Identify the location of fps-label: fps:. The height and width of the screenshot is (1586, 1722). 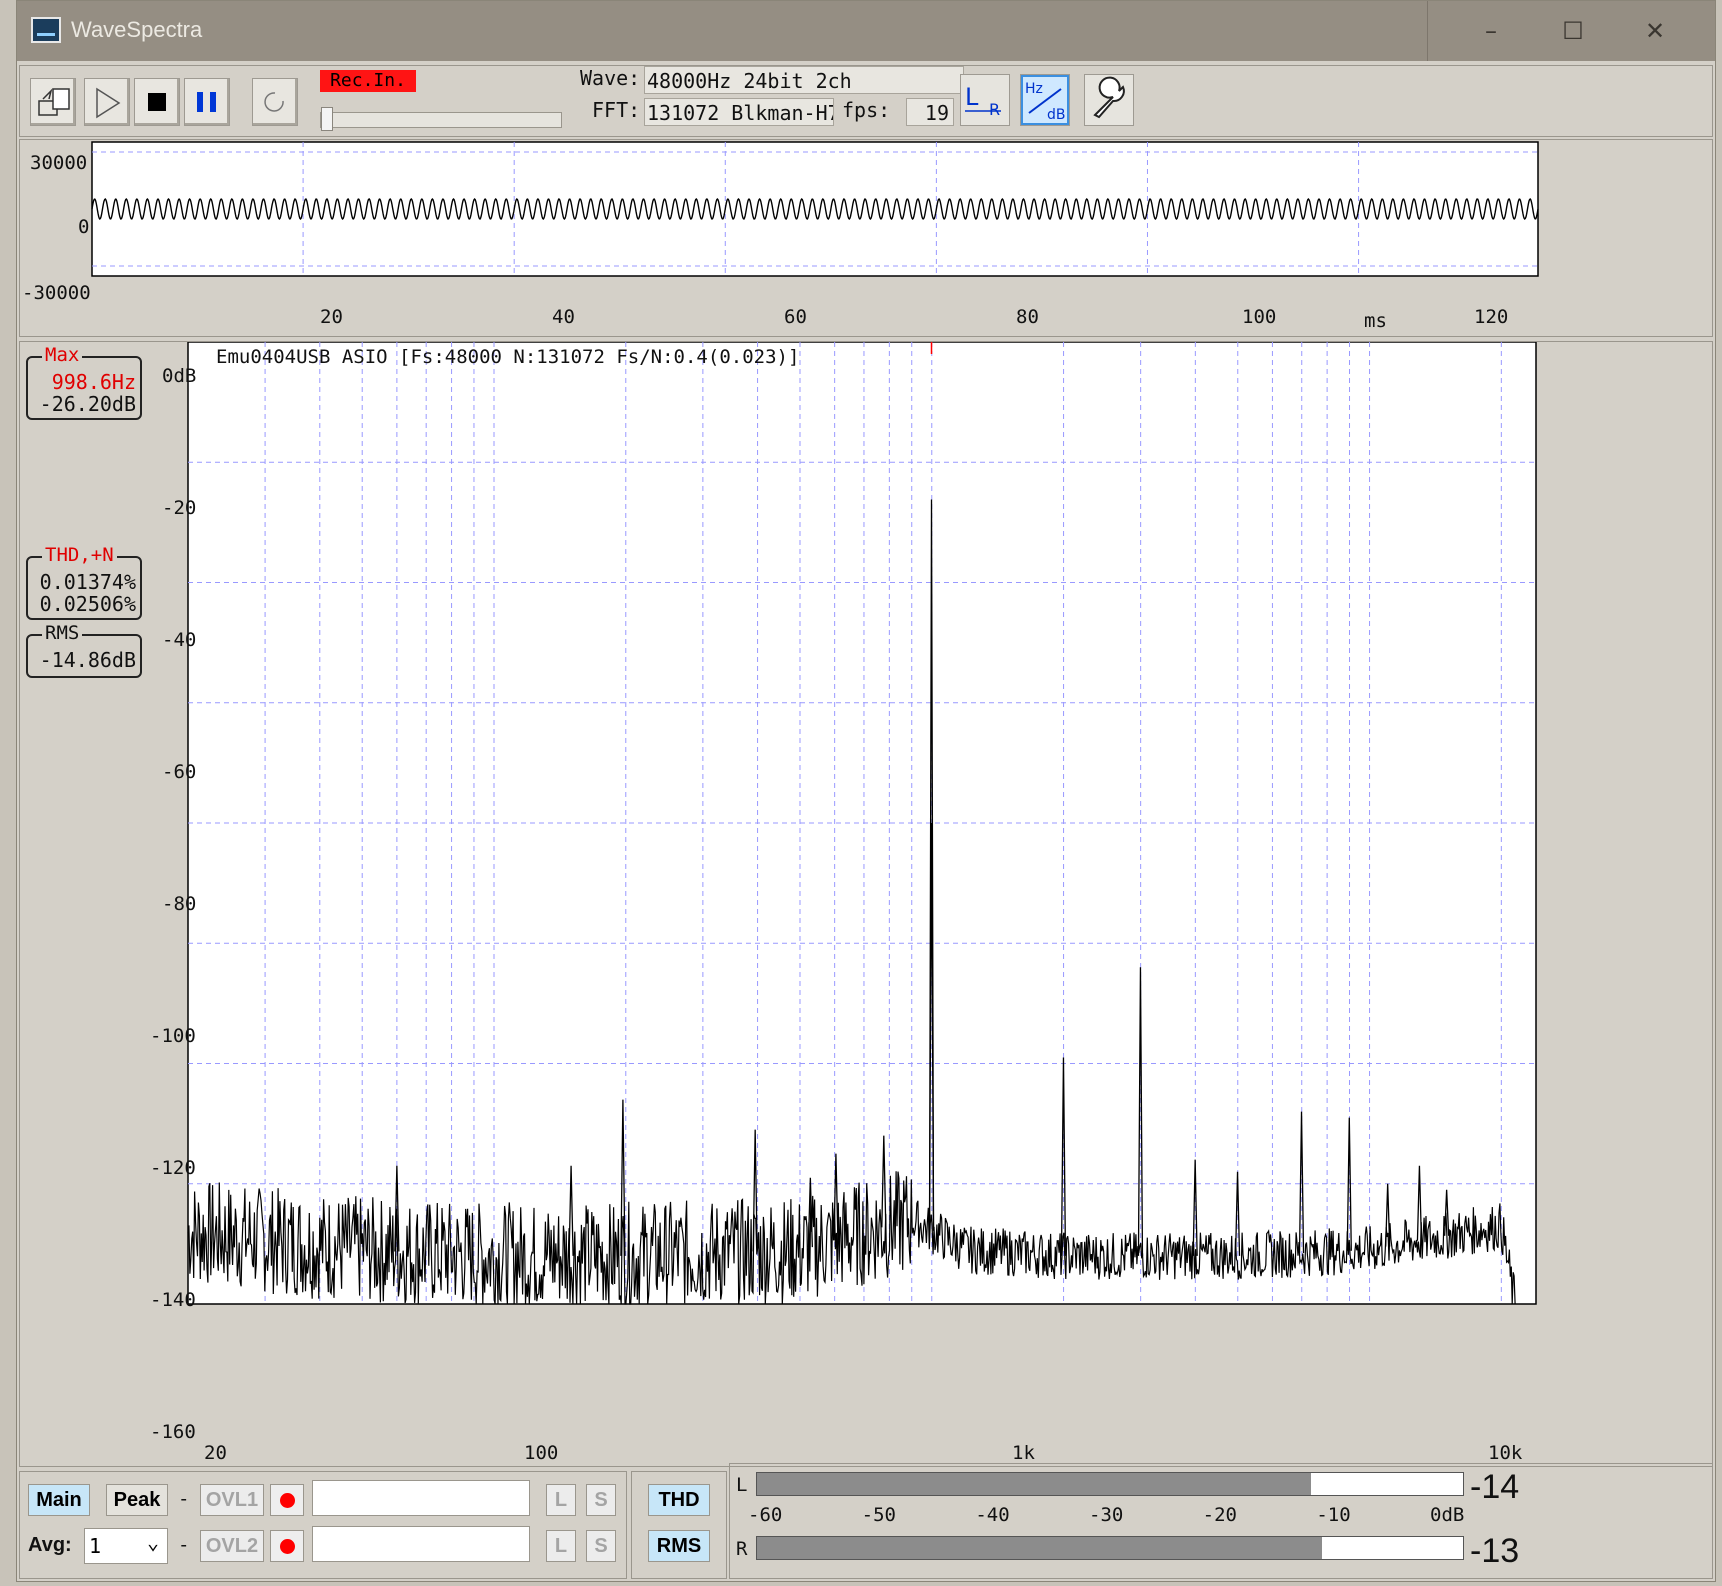
(866, 110).